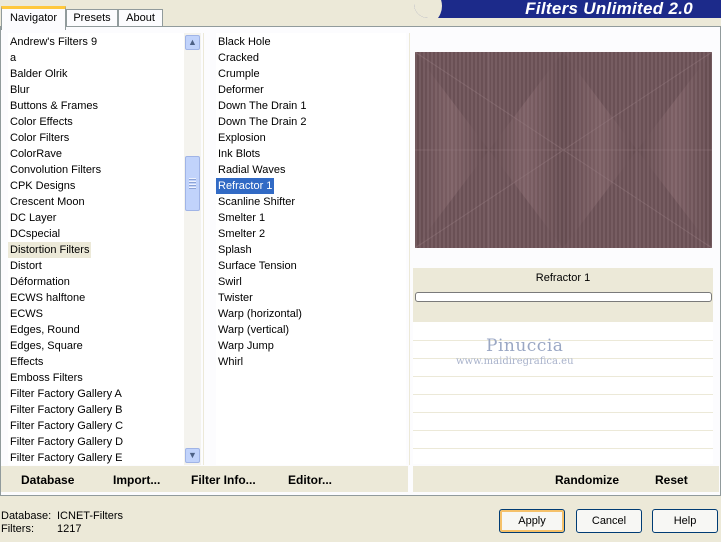 The width and height of the screenshot is (721, 542). Describe the element at coordinates (532, 521) in the screenshot. I see `apply-button: Apply` at that location.